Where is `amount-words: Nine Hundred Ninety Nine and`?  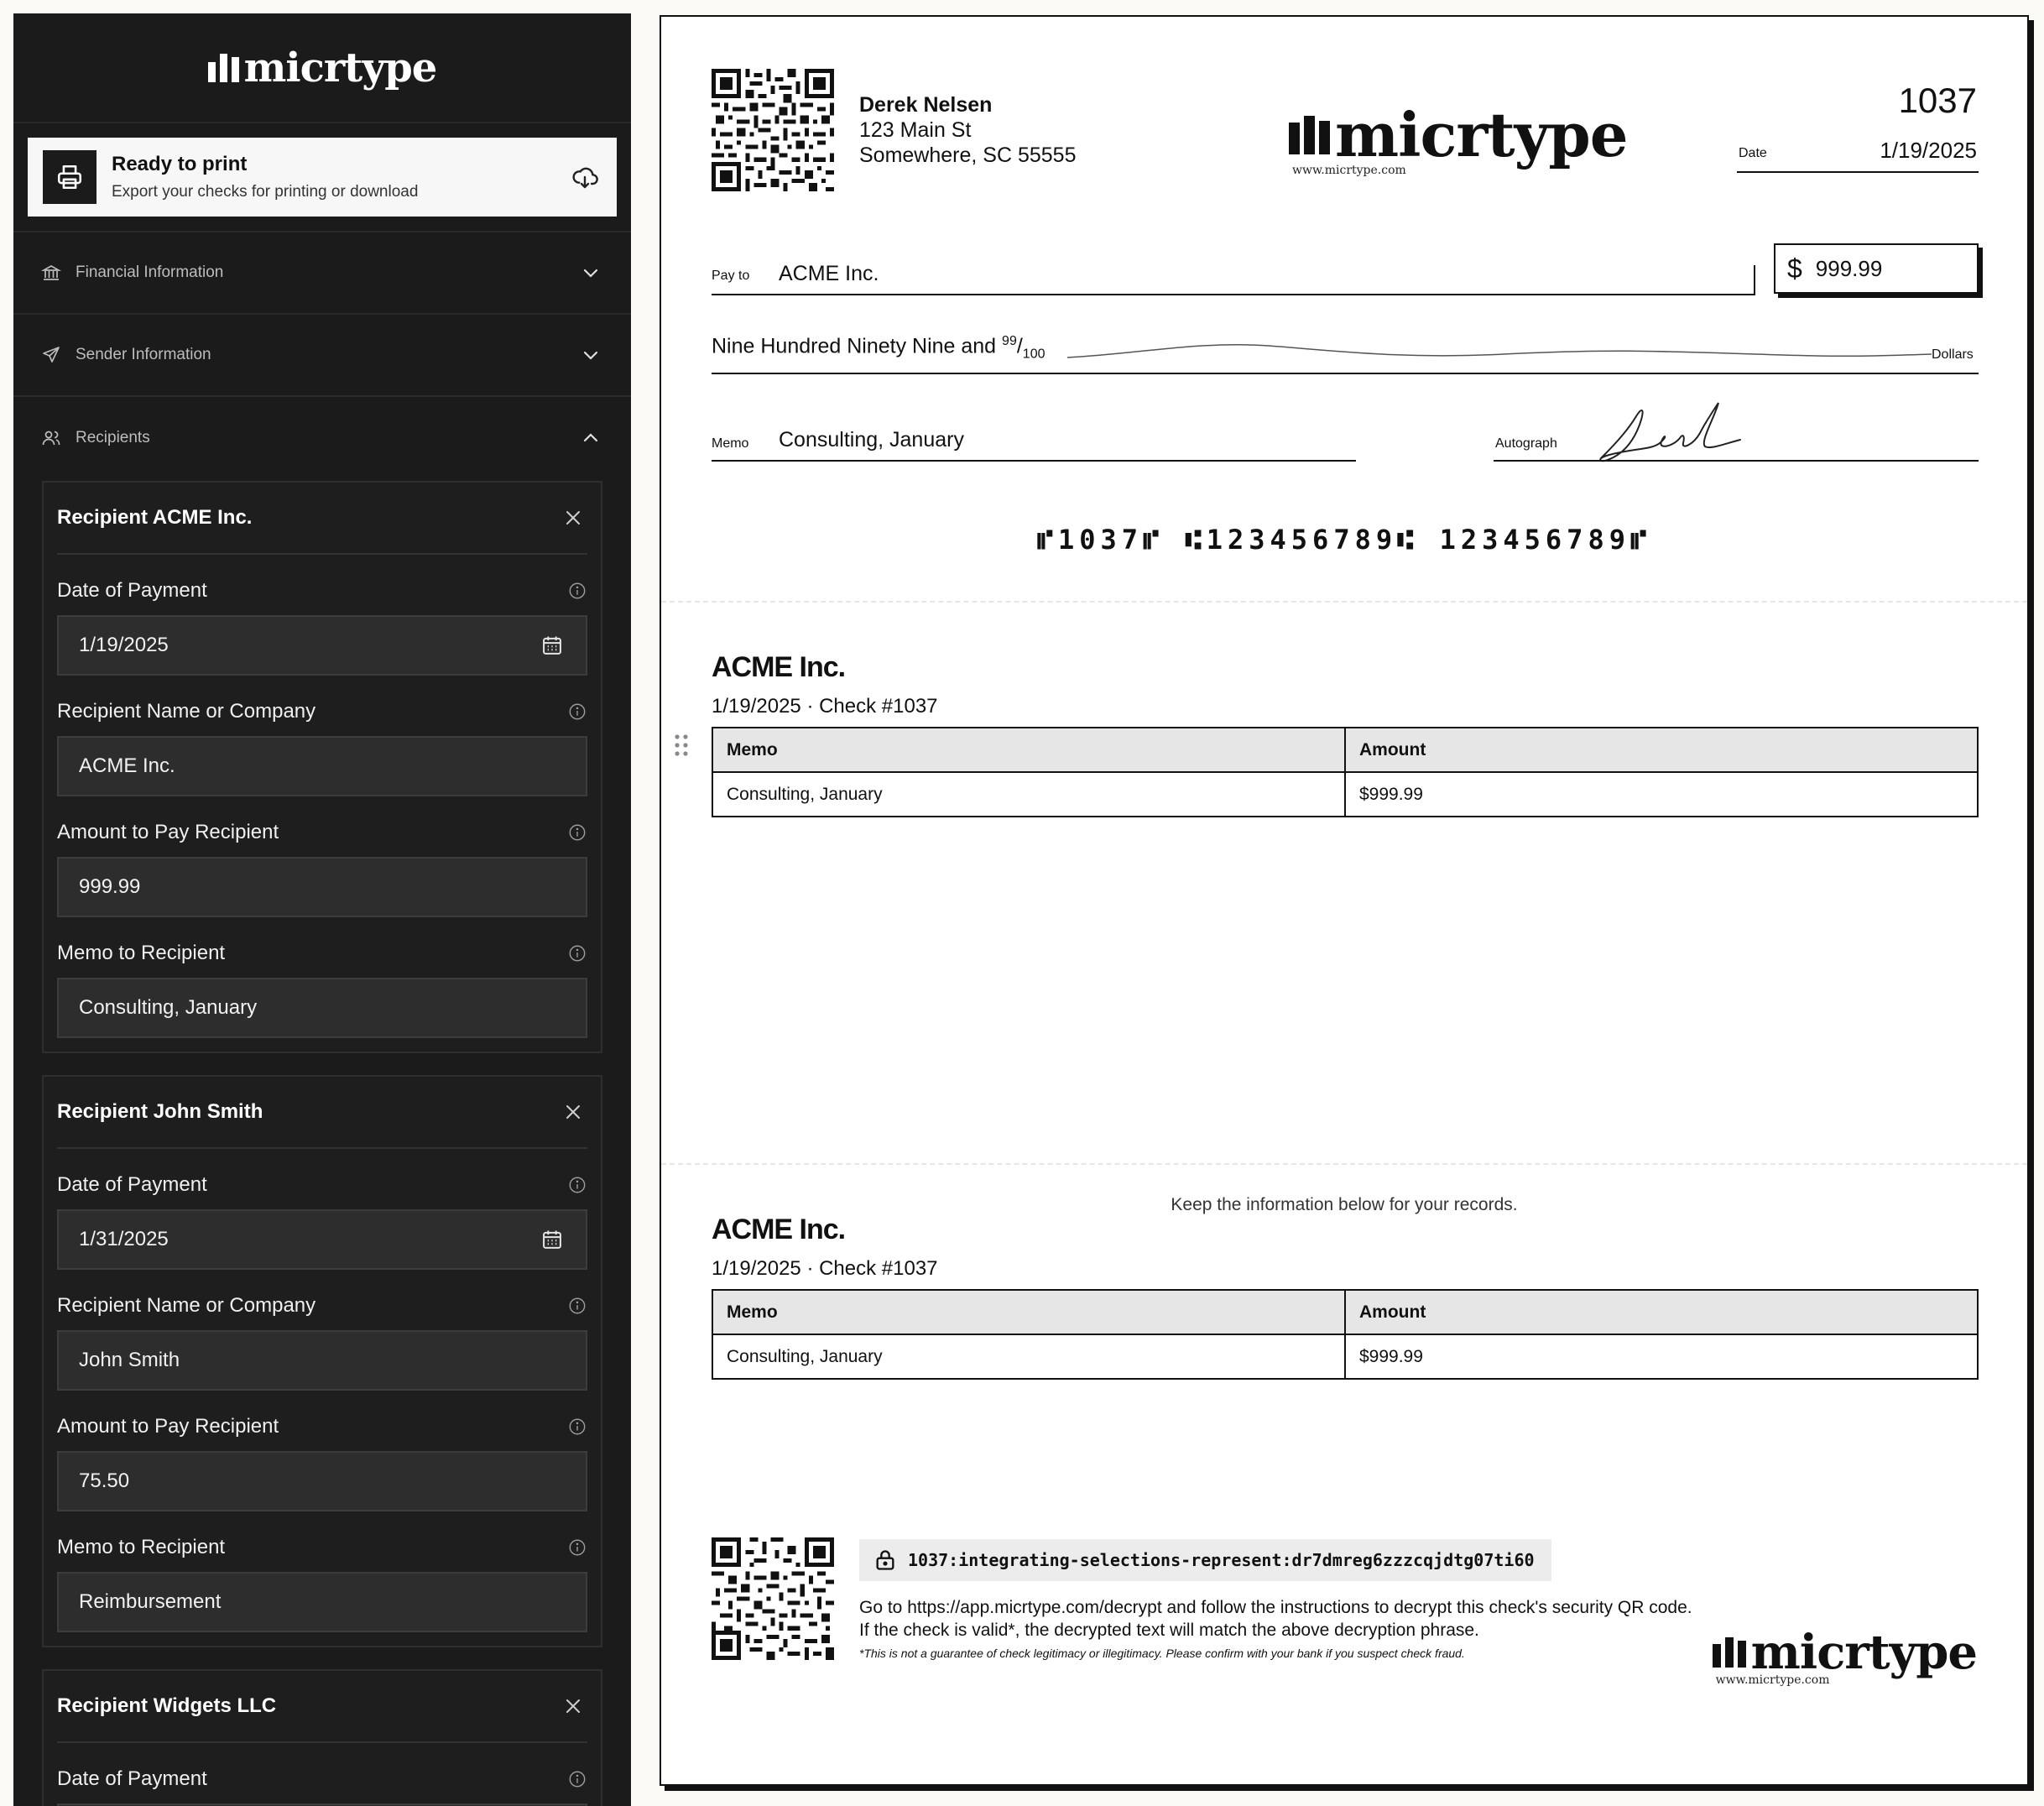
amount-words: Nine Hundred Ninety Nine and is located at coordinates (854, 346).